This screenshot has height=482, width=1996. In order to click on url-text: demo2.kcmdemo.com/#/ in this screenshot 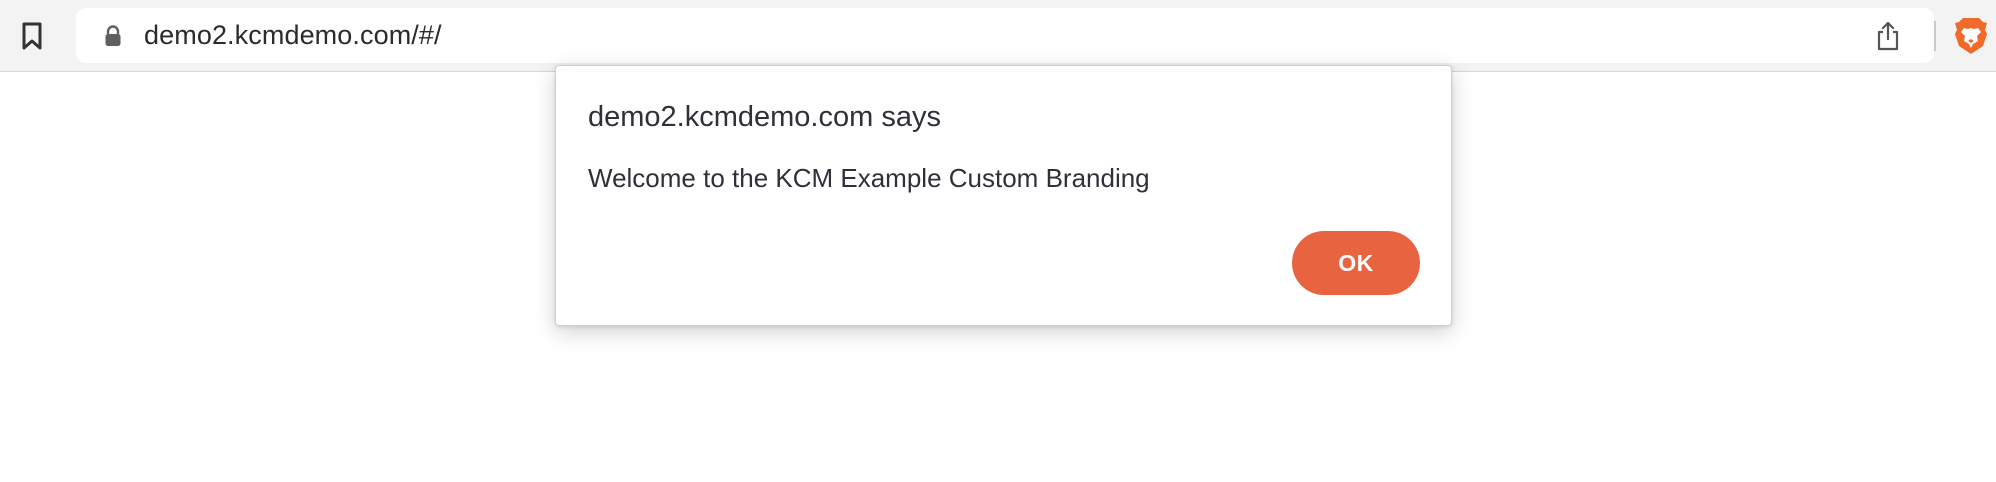, I will do `click(293, 35)`.